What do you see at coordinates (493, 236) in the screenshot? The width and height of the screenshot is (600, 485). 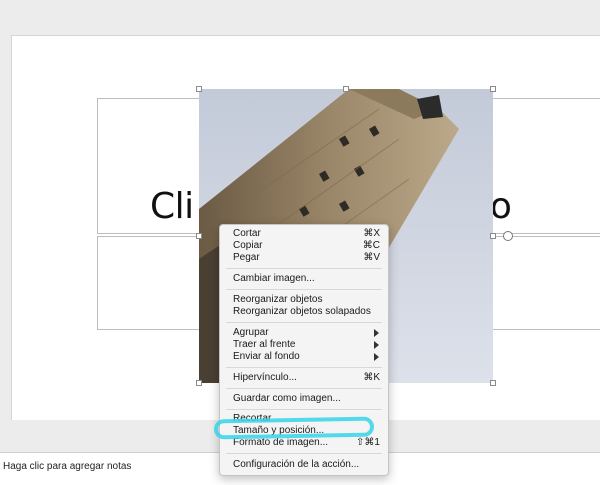 I see `resize-handle-mid-right` at bounding box center [493, 236].